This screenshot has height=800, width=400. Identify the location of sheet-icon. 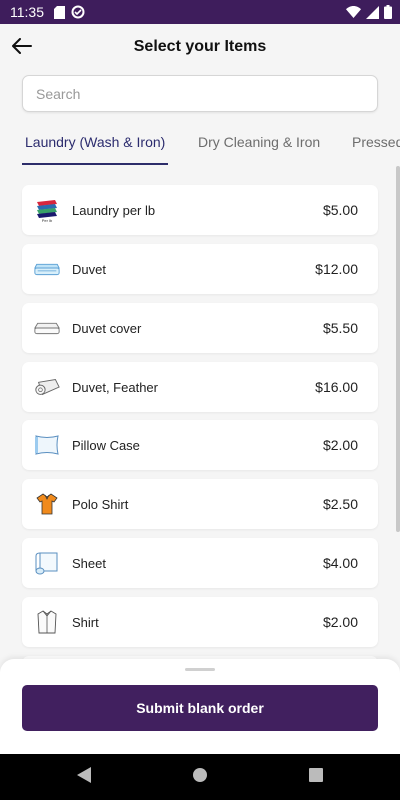
(47, 563).